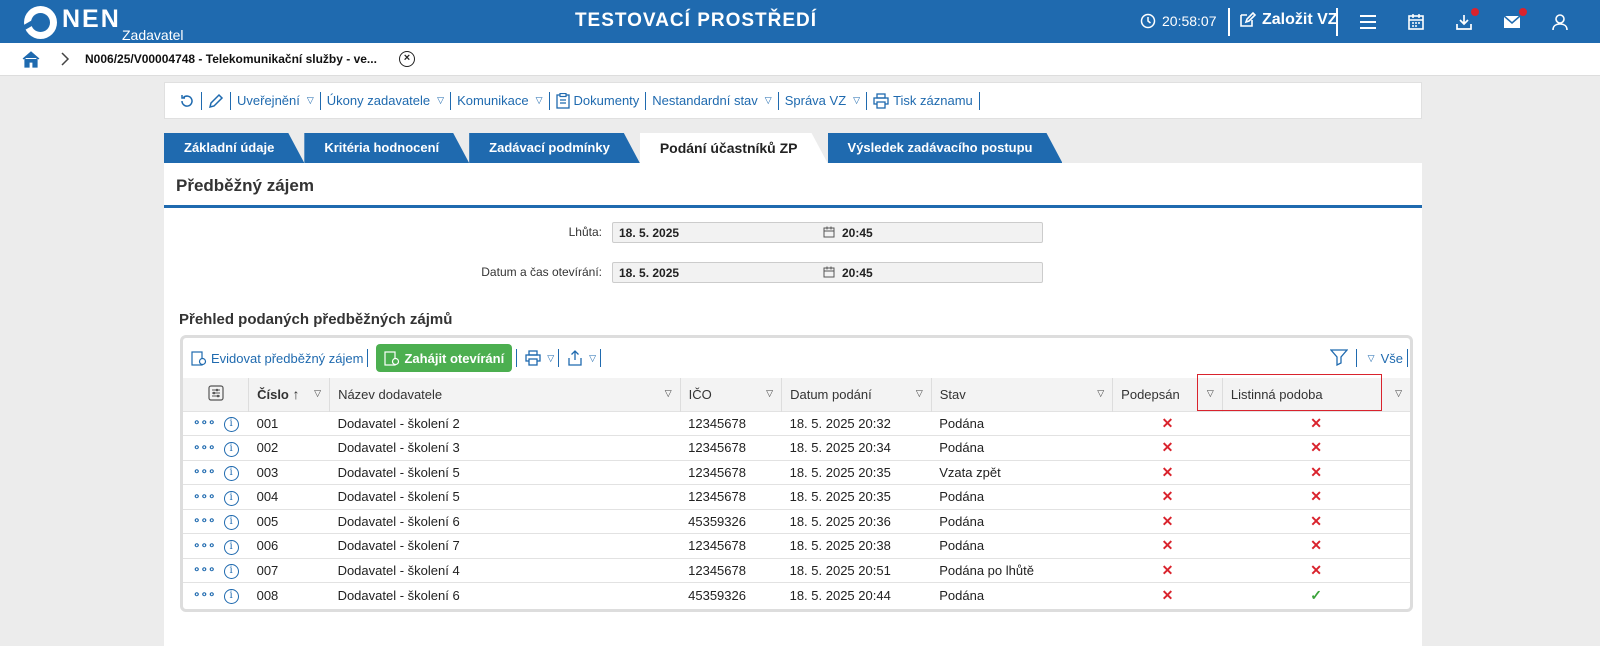 The width and height of the screenshot is (1600, 646). I want to click on calendar-icon, so click(829, 232).